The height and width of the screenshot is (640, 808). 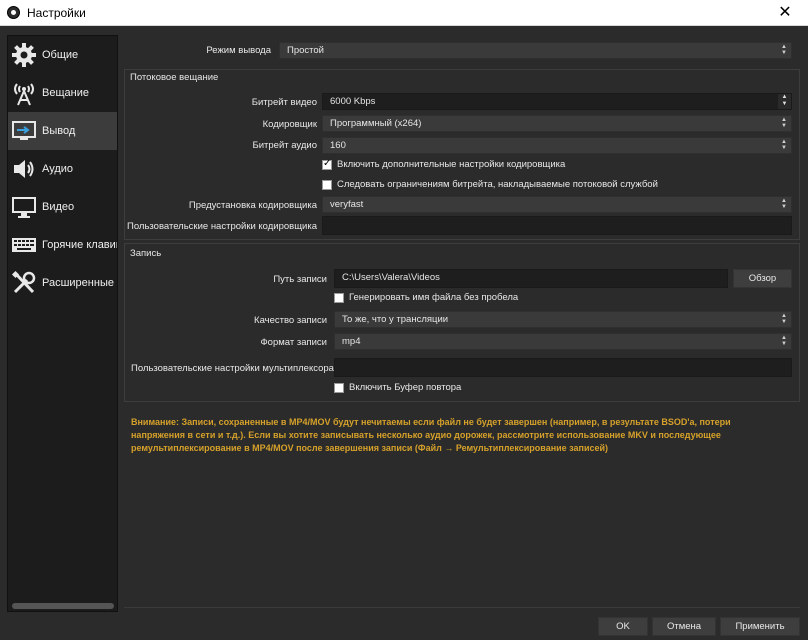 What do you see at coordinates (238, 50) in the screenshot?
I see `output-mode-label: Режим вывода` at bounding box center [238, 50].